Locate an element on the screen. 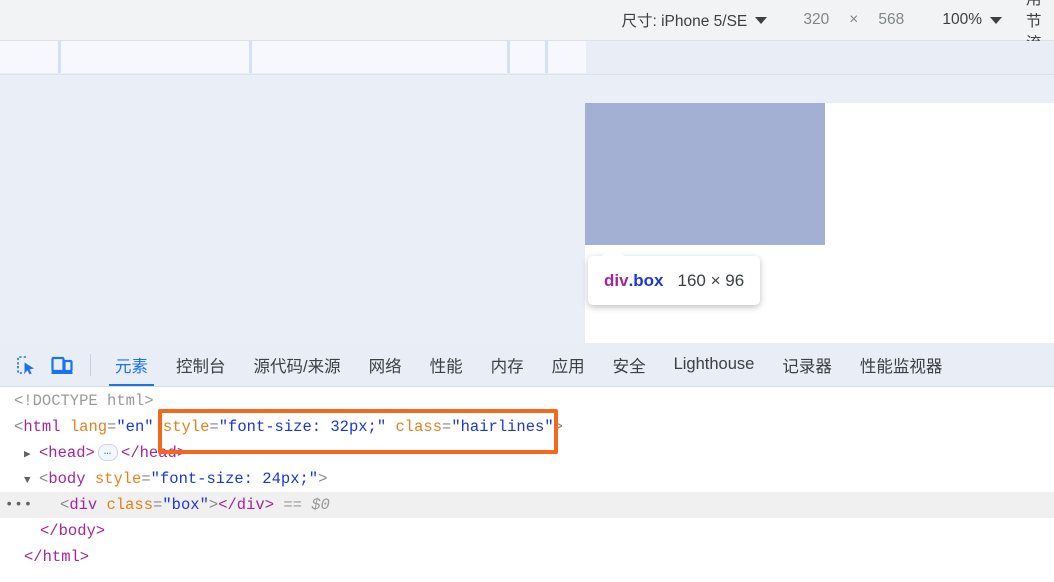 This screenshot has height=582, width=1054. tab-security: 安全 is located at coordinates (629, 364).